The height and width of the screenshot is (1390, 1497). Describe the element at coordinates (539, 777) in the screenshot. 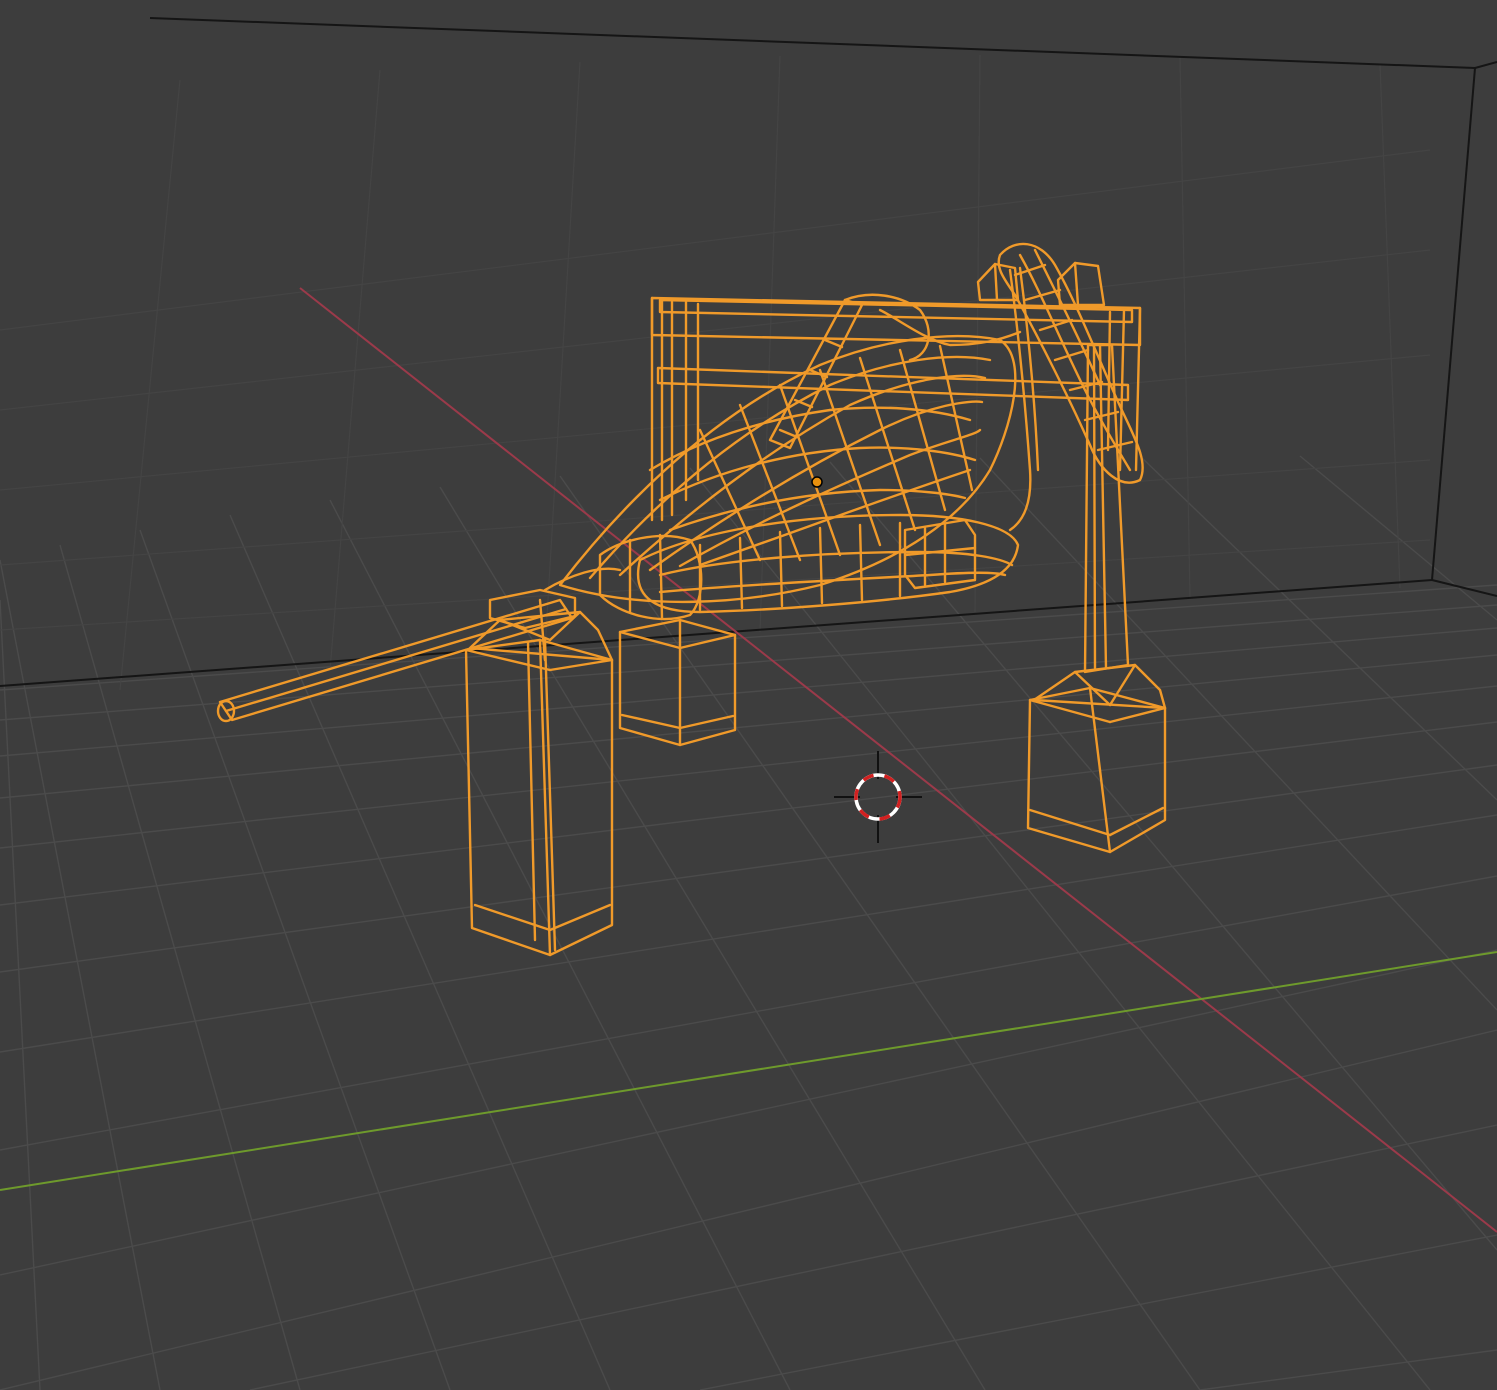

I see `left-pillar` at that location.